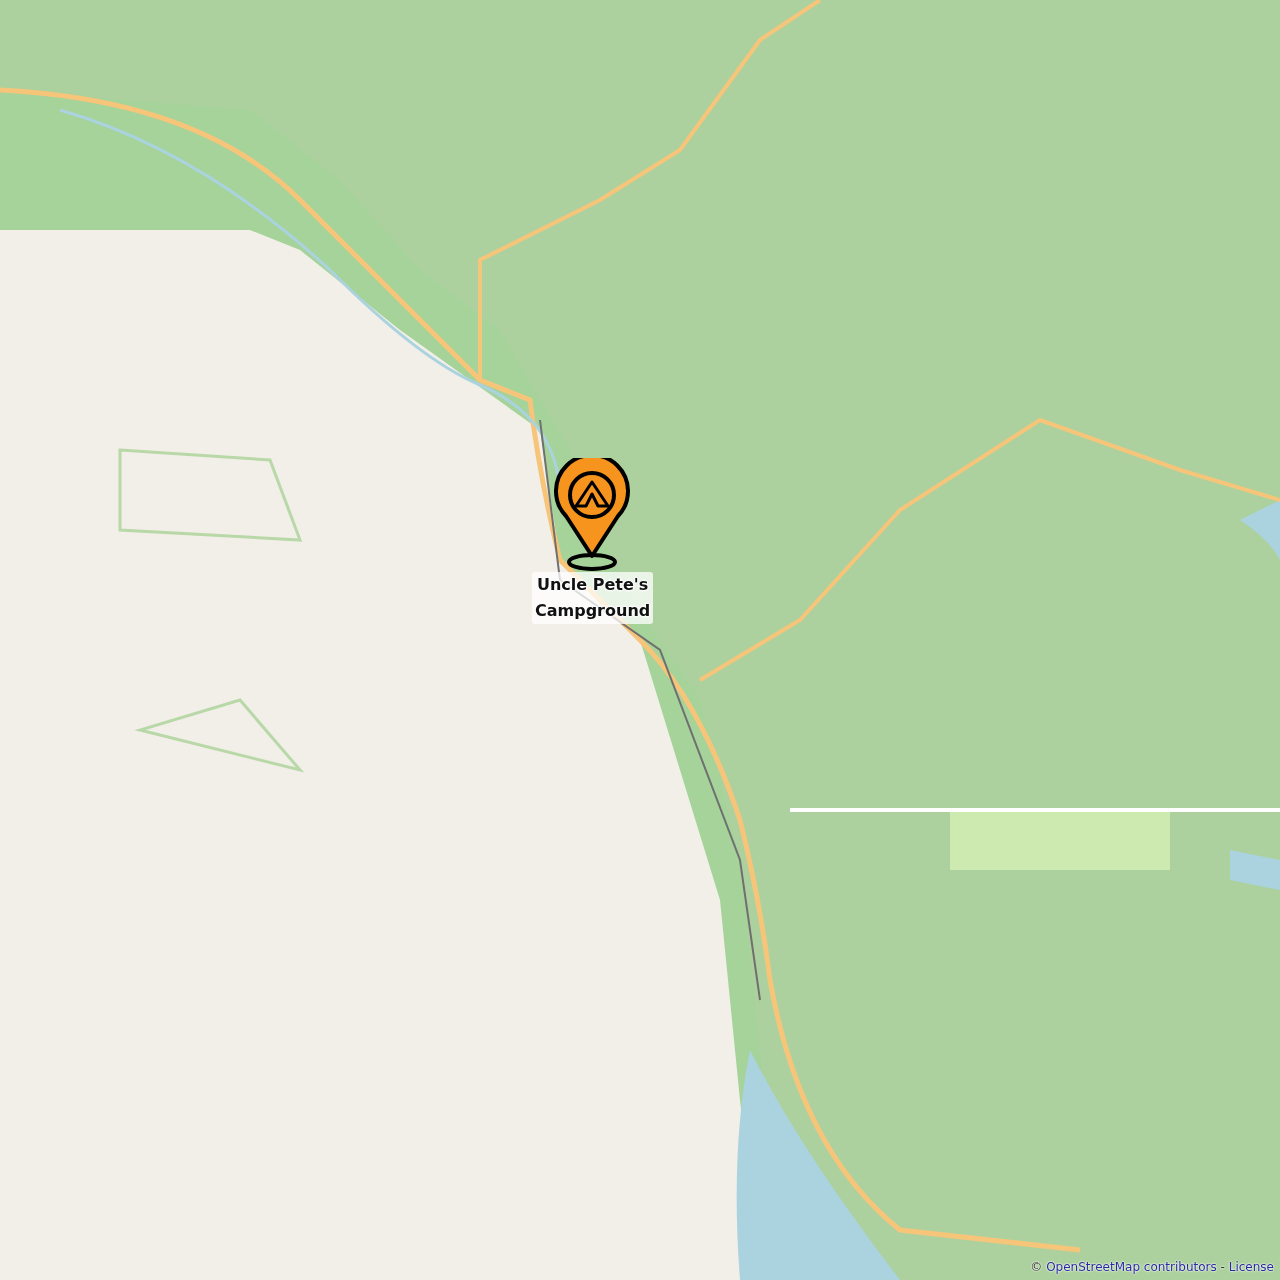 Image resolution: width=1280 pixels, height=1280 pixels. I want to click on campground-label: Uncle Pete's Campground, so click(593, 598).